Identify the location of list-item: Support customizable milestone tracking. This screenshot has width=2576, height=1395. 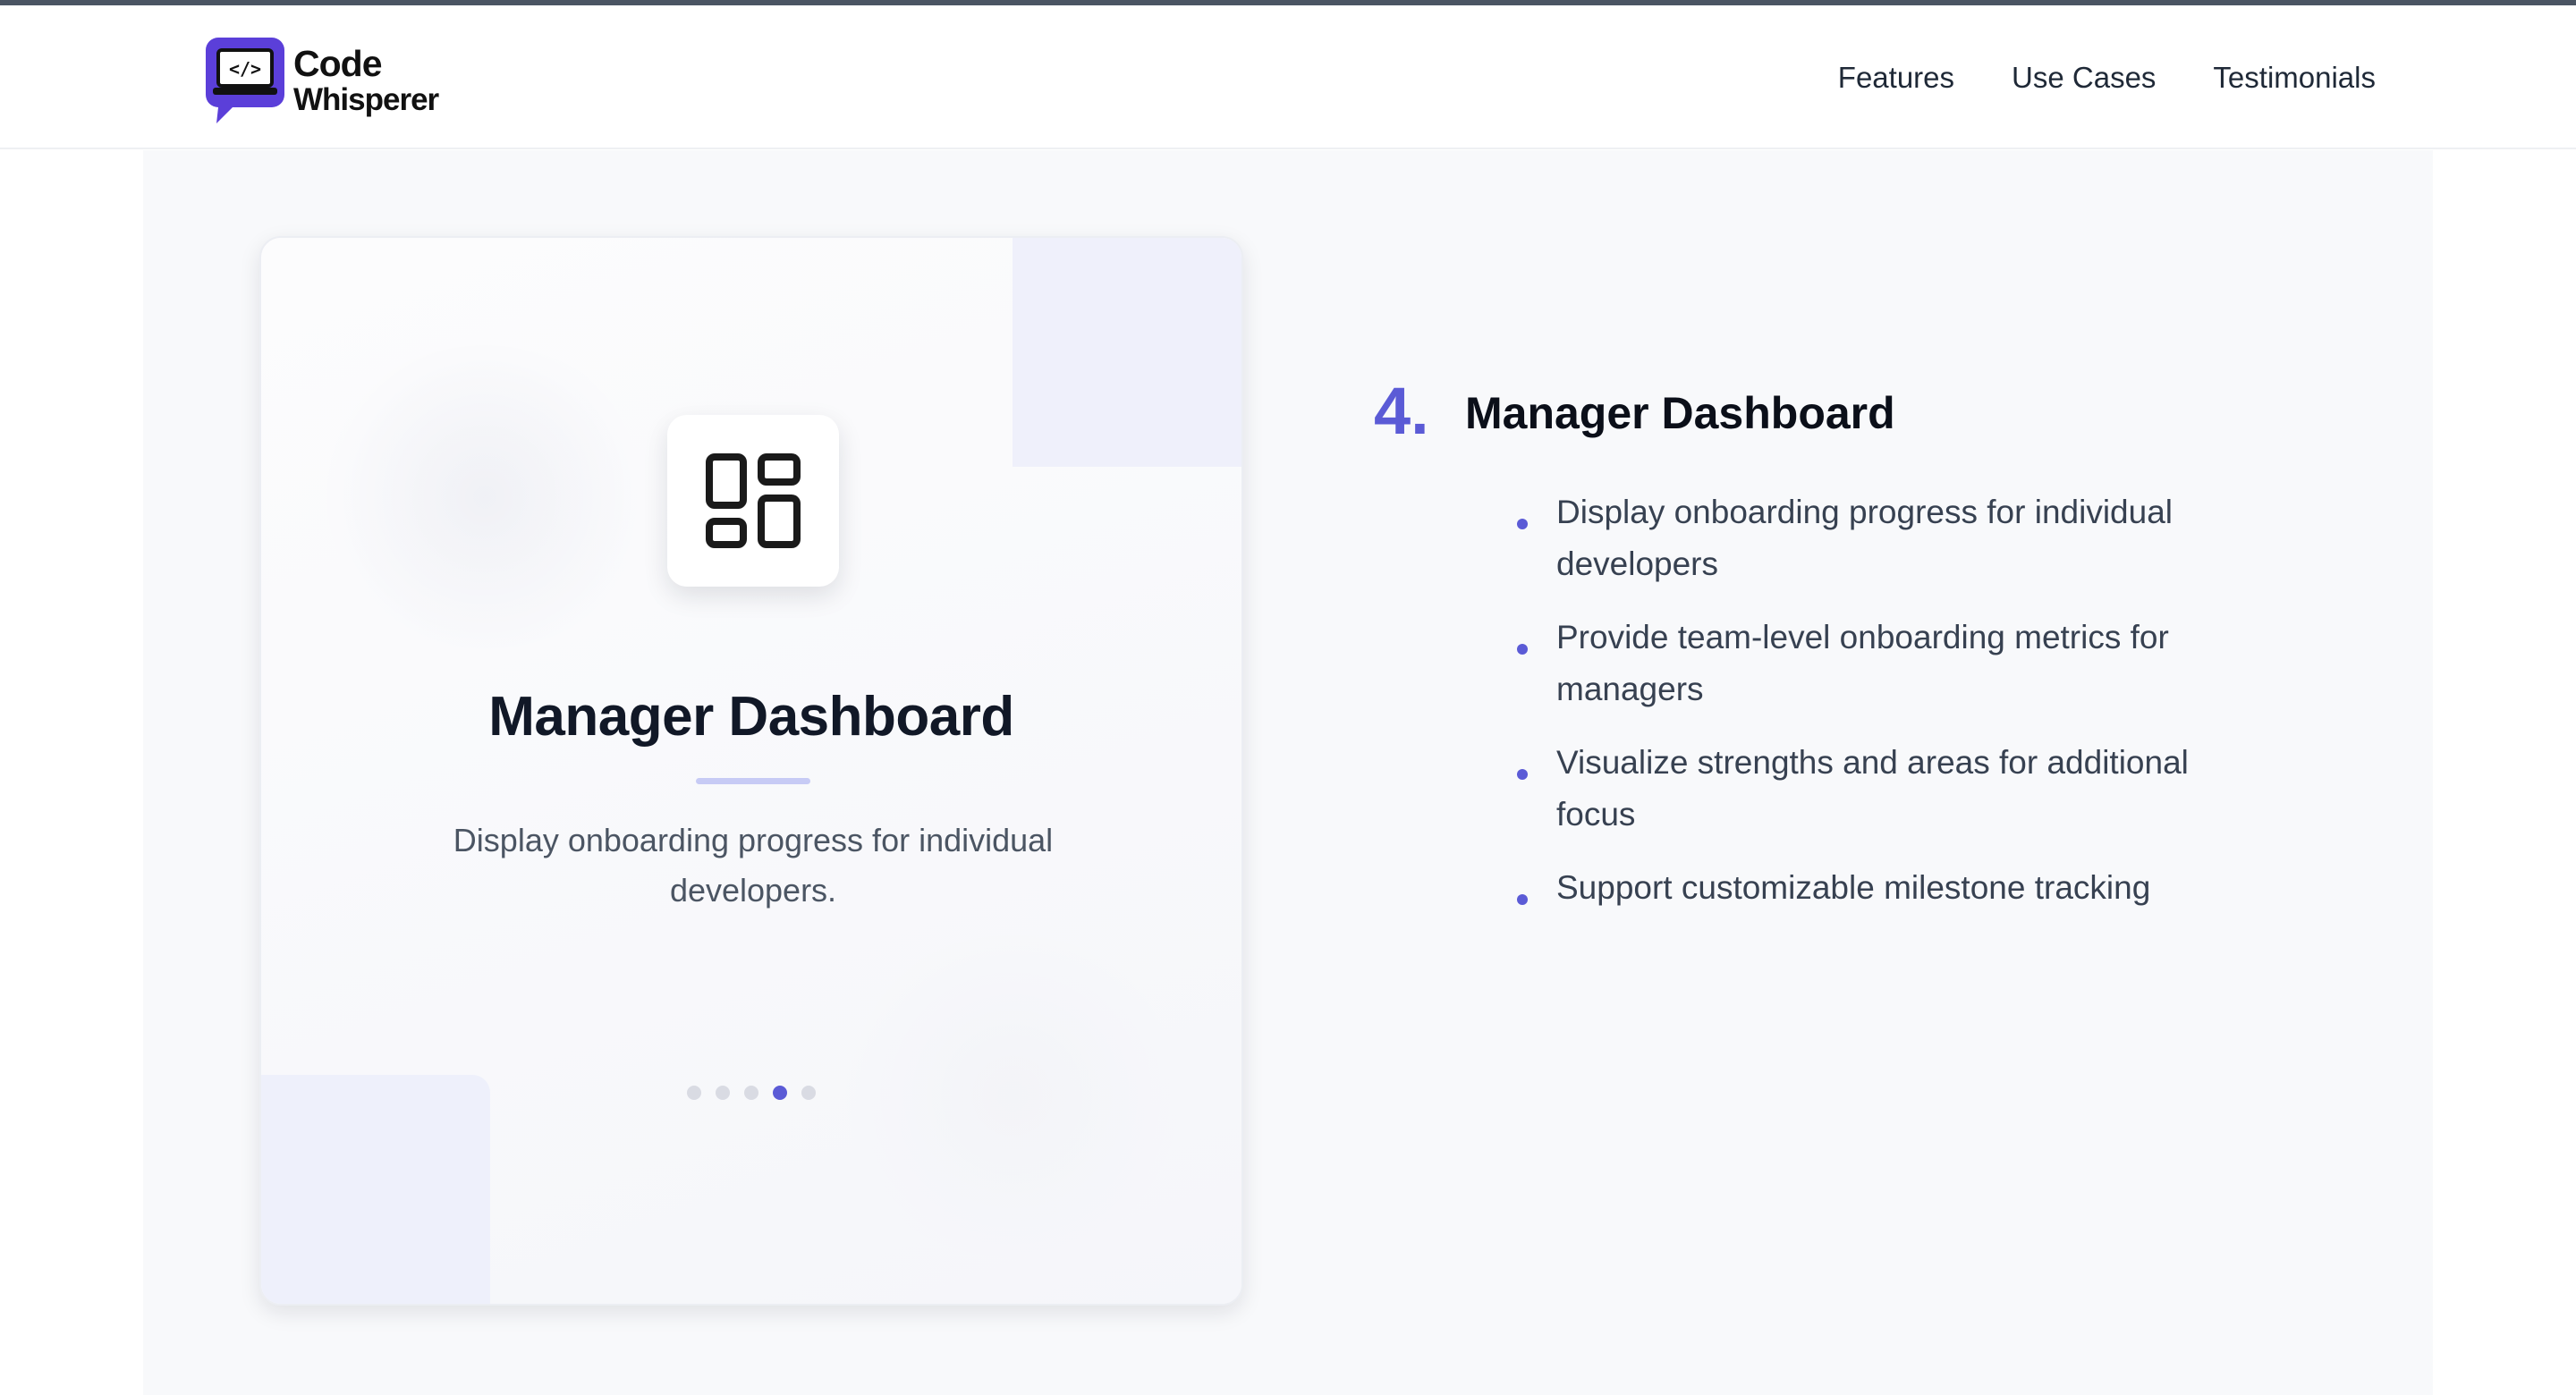
(1883, 888).